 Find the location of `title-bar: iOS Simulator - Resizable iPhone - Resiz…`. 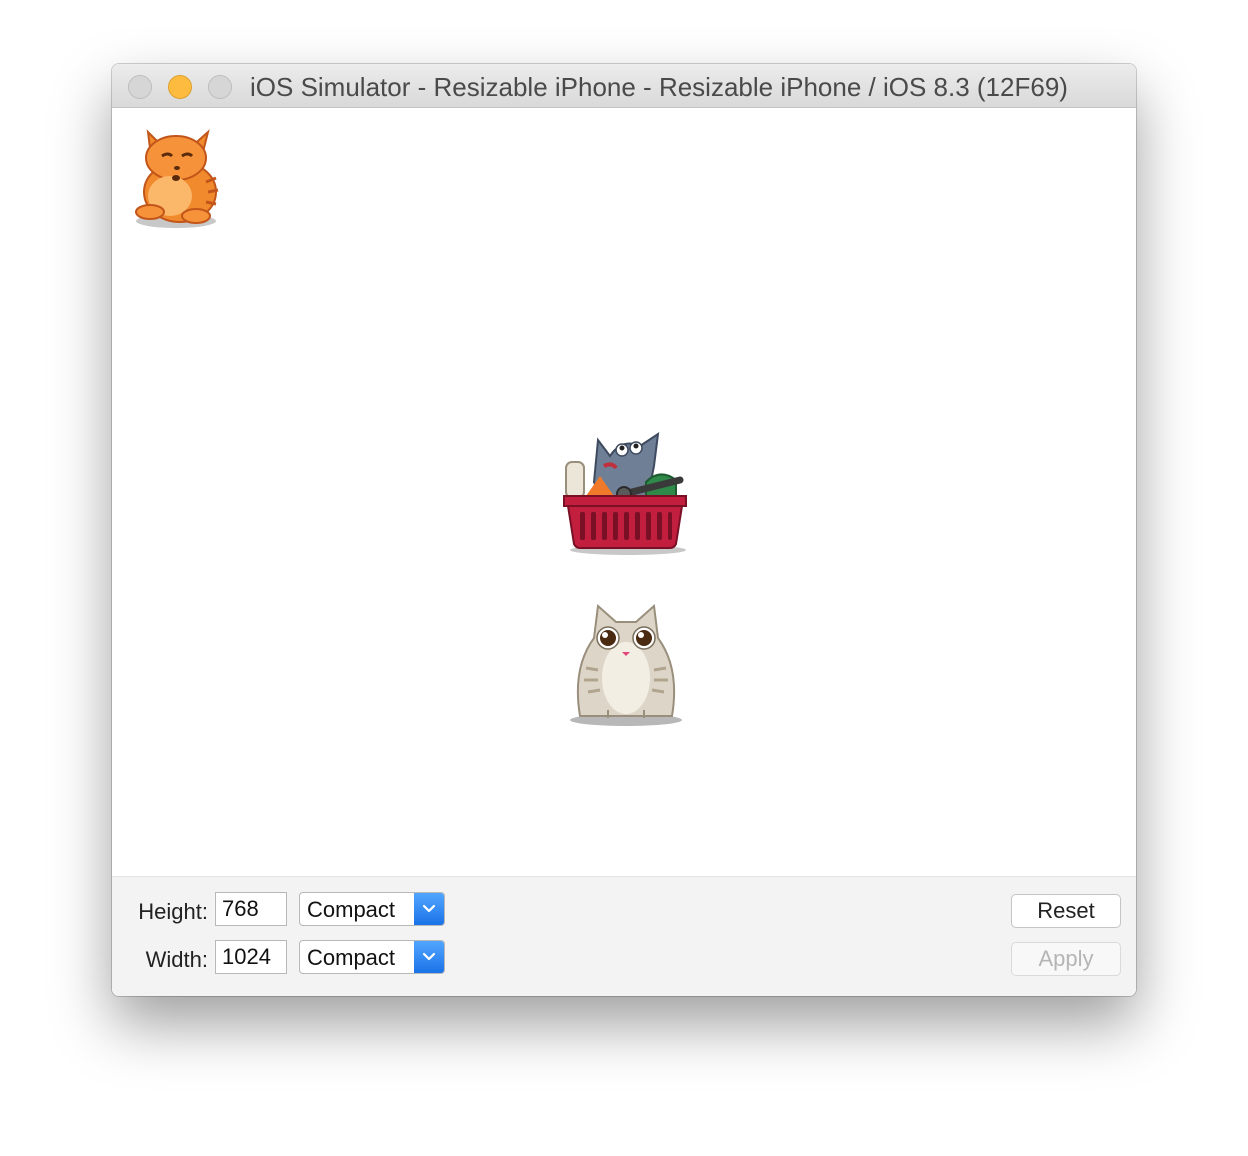

title-bar: iOS Simulator - Resizable iPhone - Resiz… is located at coordinates (624, 86).